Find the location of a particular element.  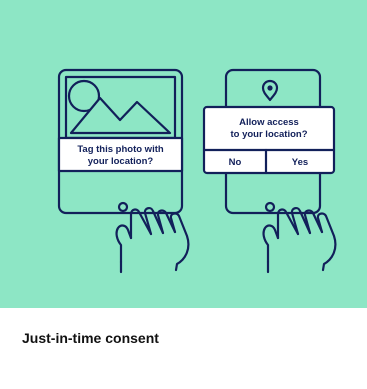

left-phone is located at coordinates (120, 141).